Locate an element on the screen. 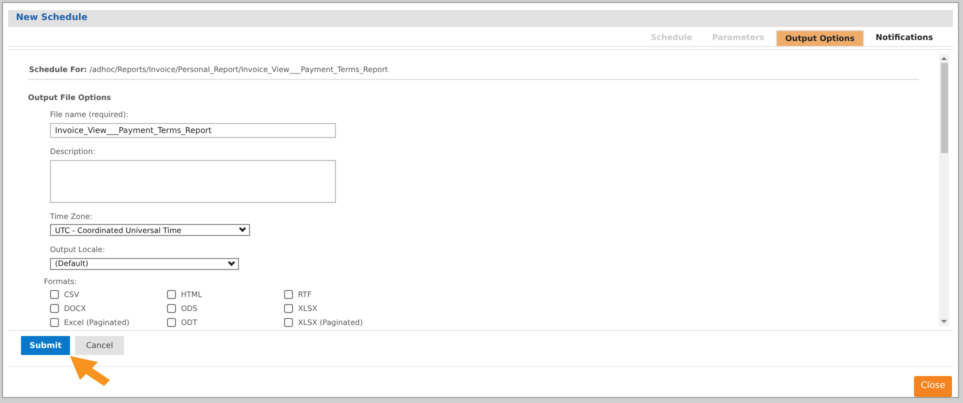  description-field is located at coordinates (193, 181).